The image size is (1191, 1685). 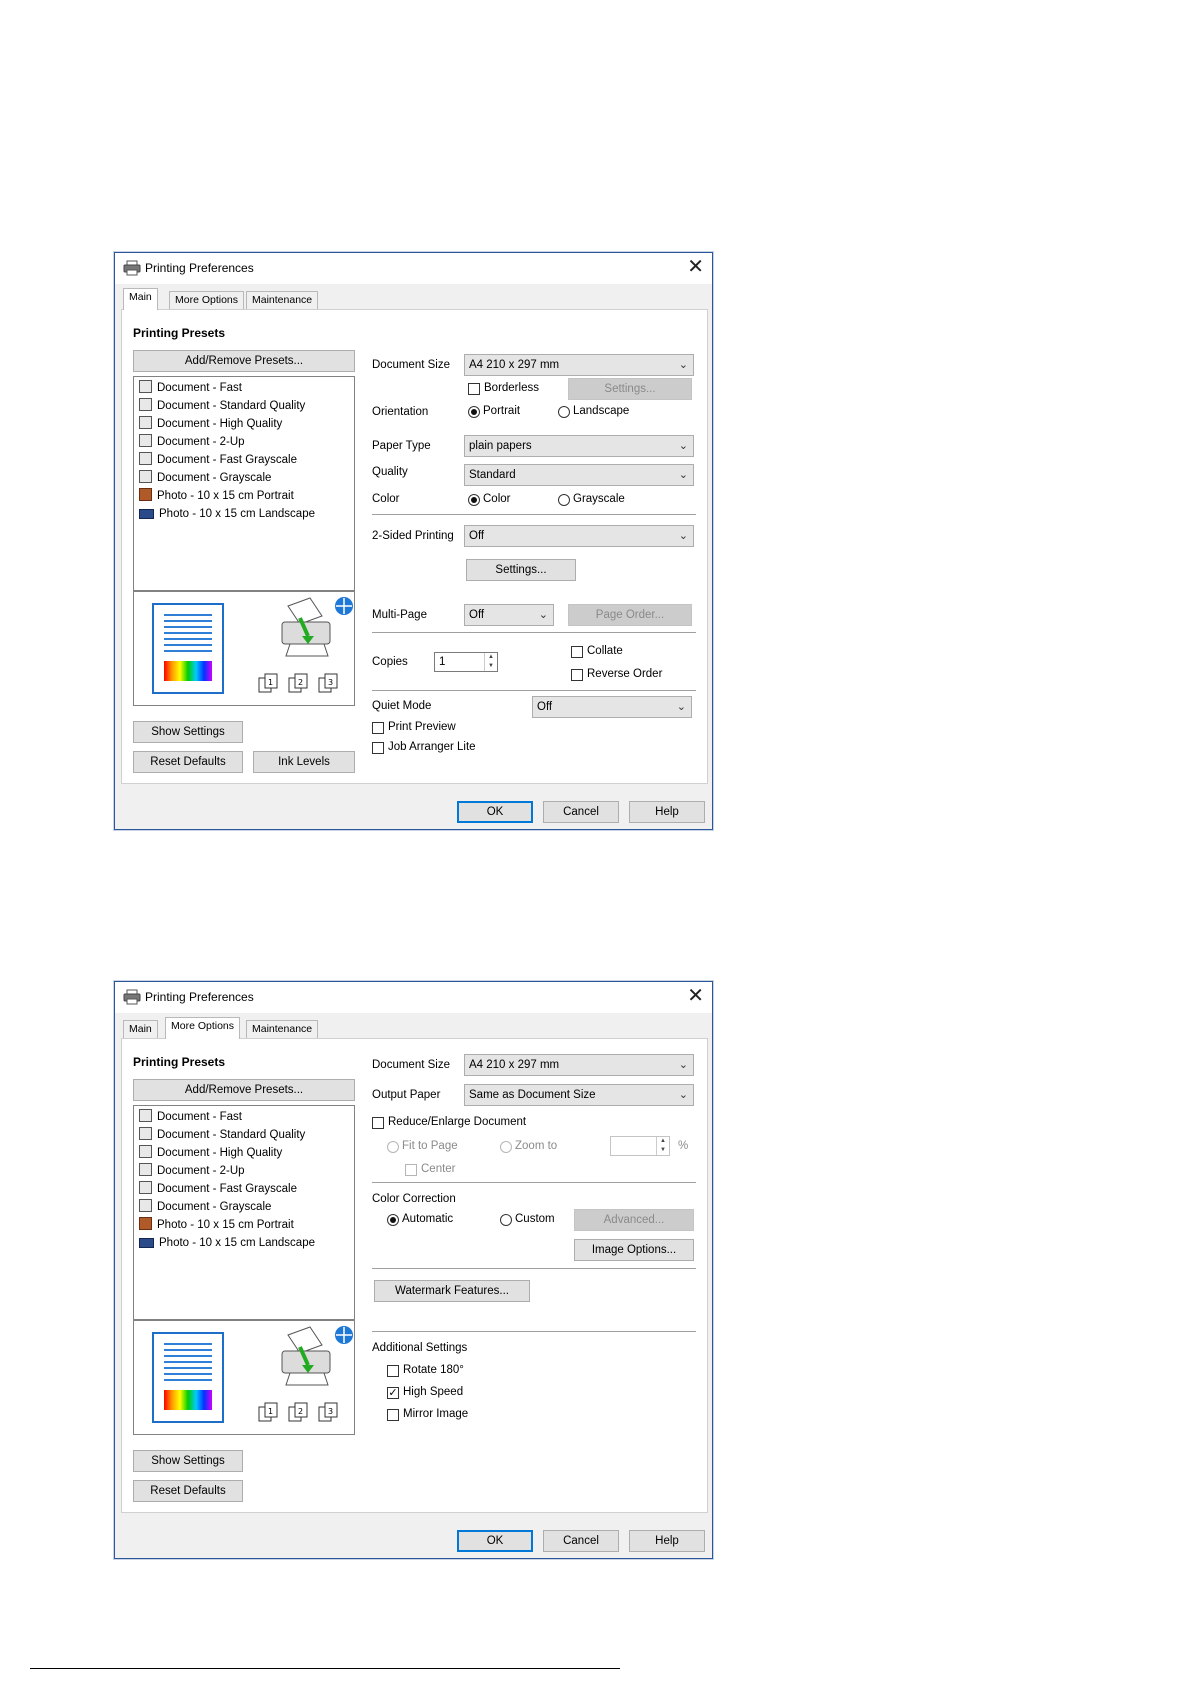 I want to click on document-size-label: Document Size, so click(x=411, y=1065).